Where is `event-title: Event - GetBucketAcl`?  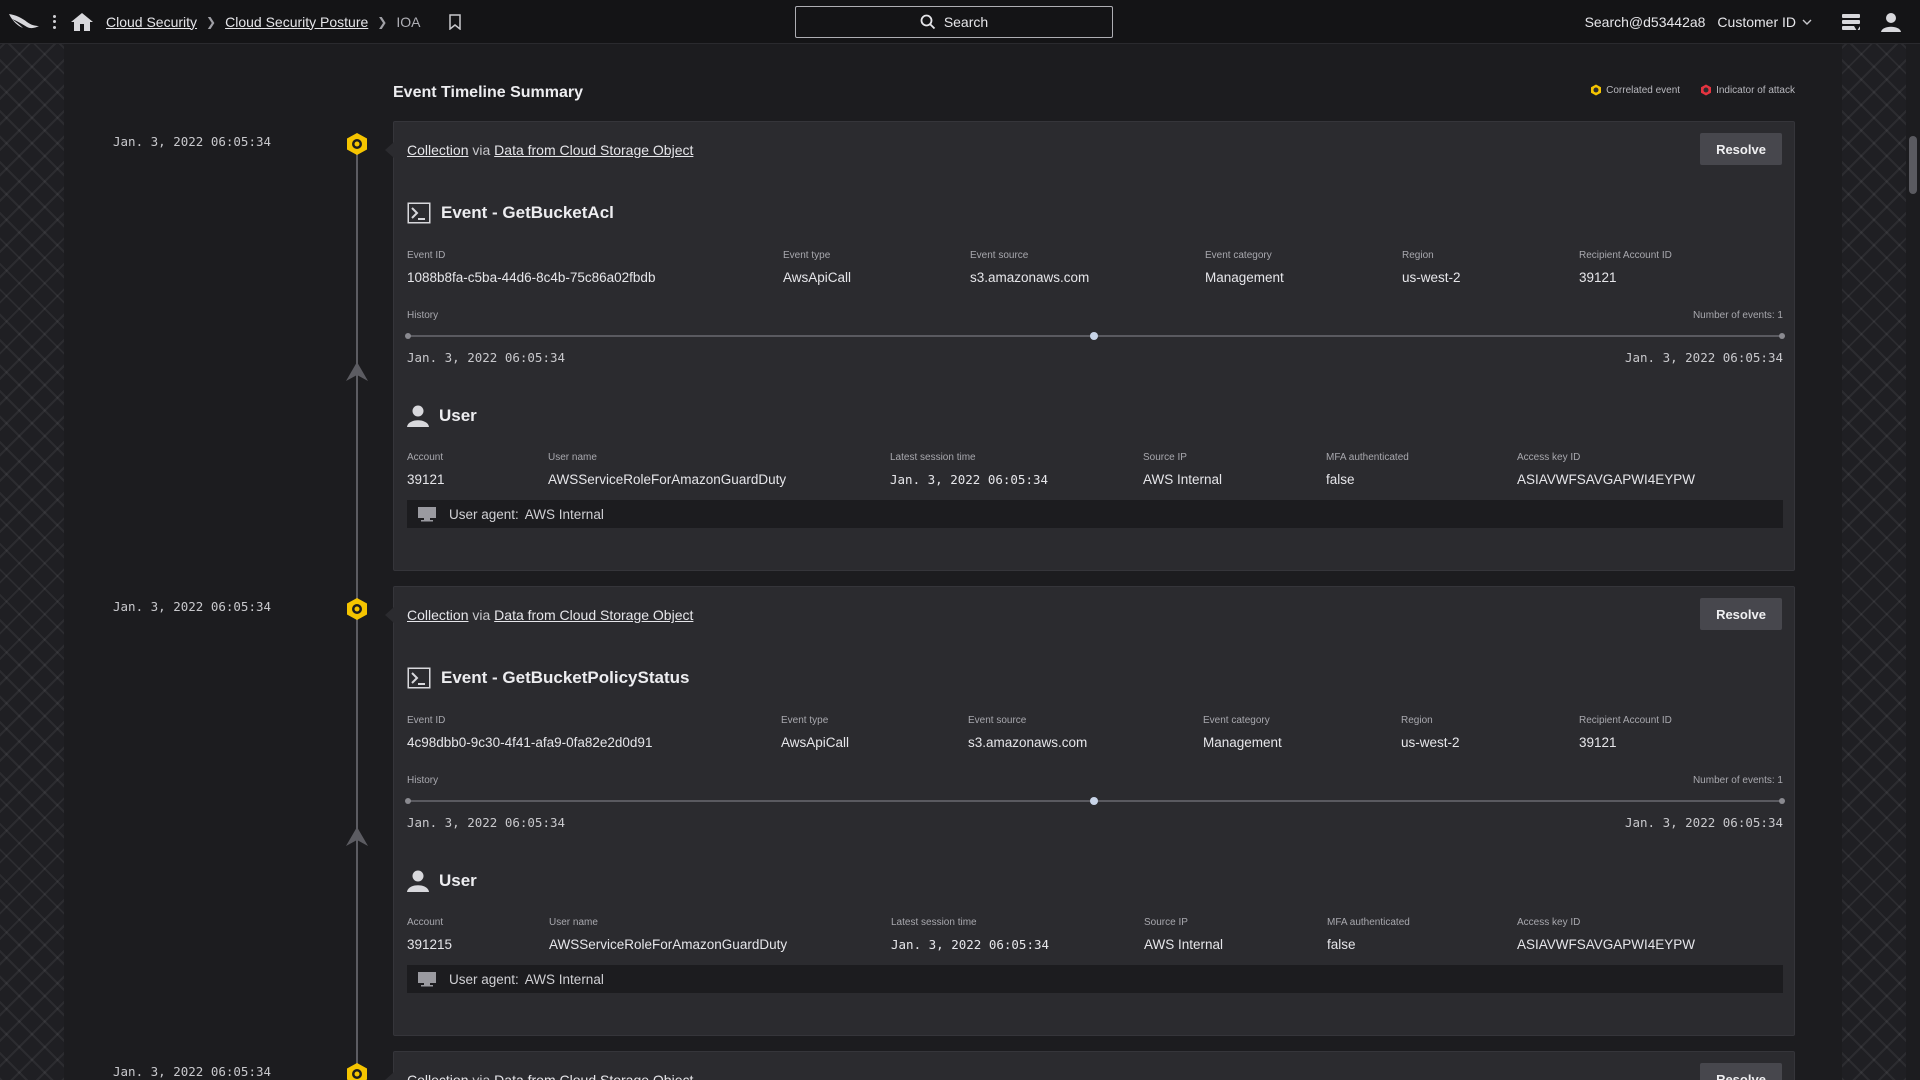 event-title: Event - GetBucketAcl is located at coordinates (527, 212).